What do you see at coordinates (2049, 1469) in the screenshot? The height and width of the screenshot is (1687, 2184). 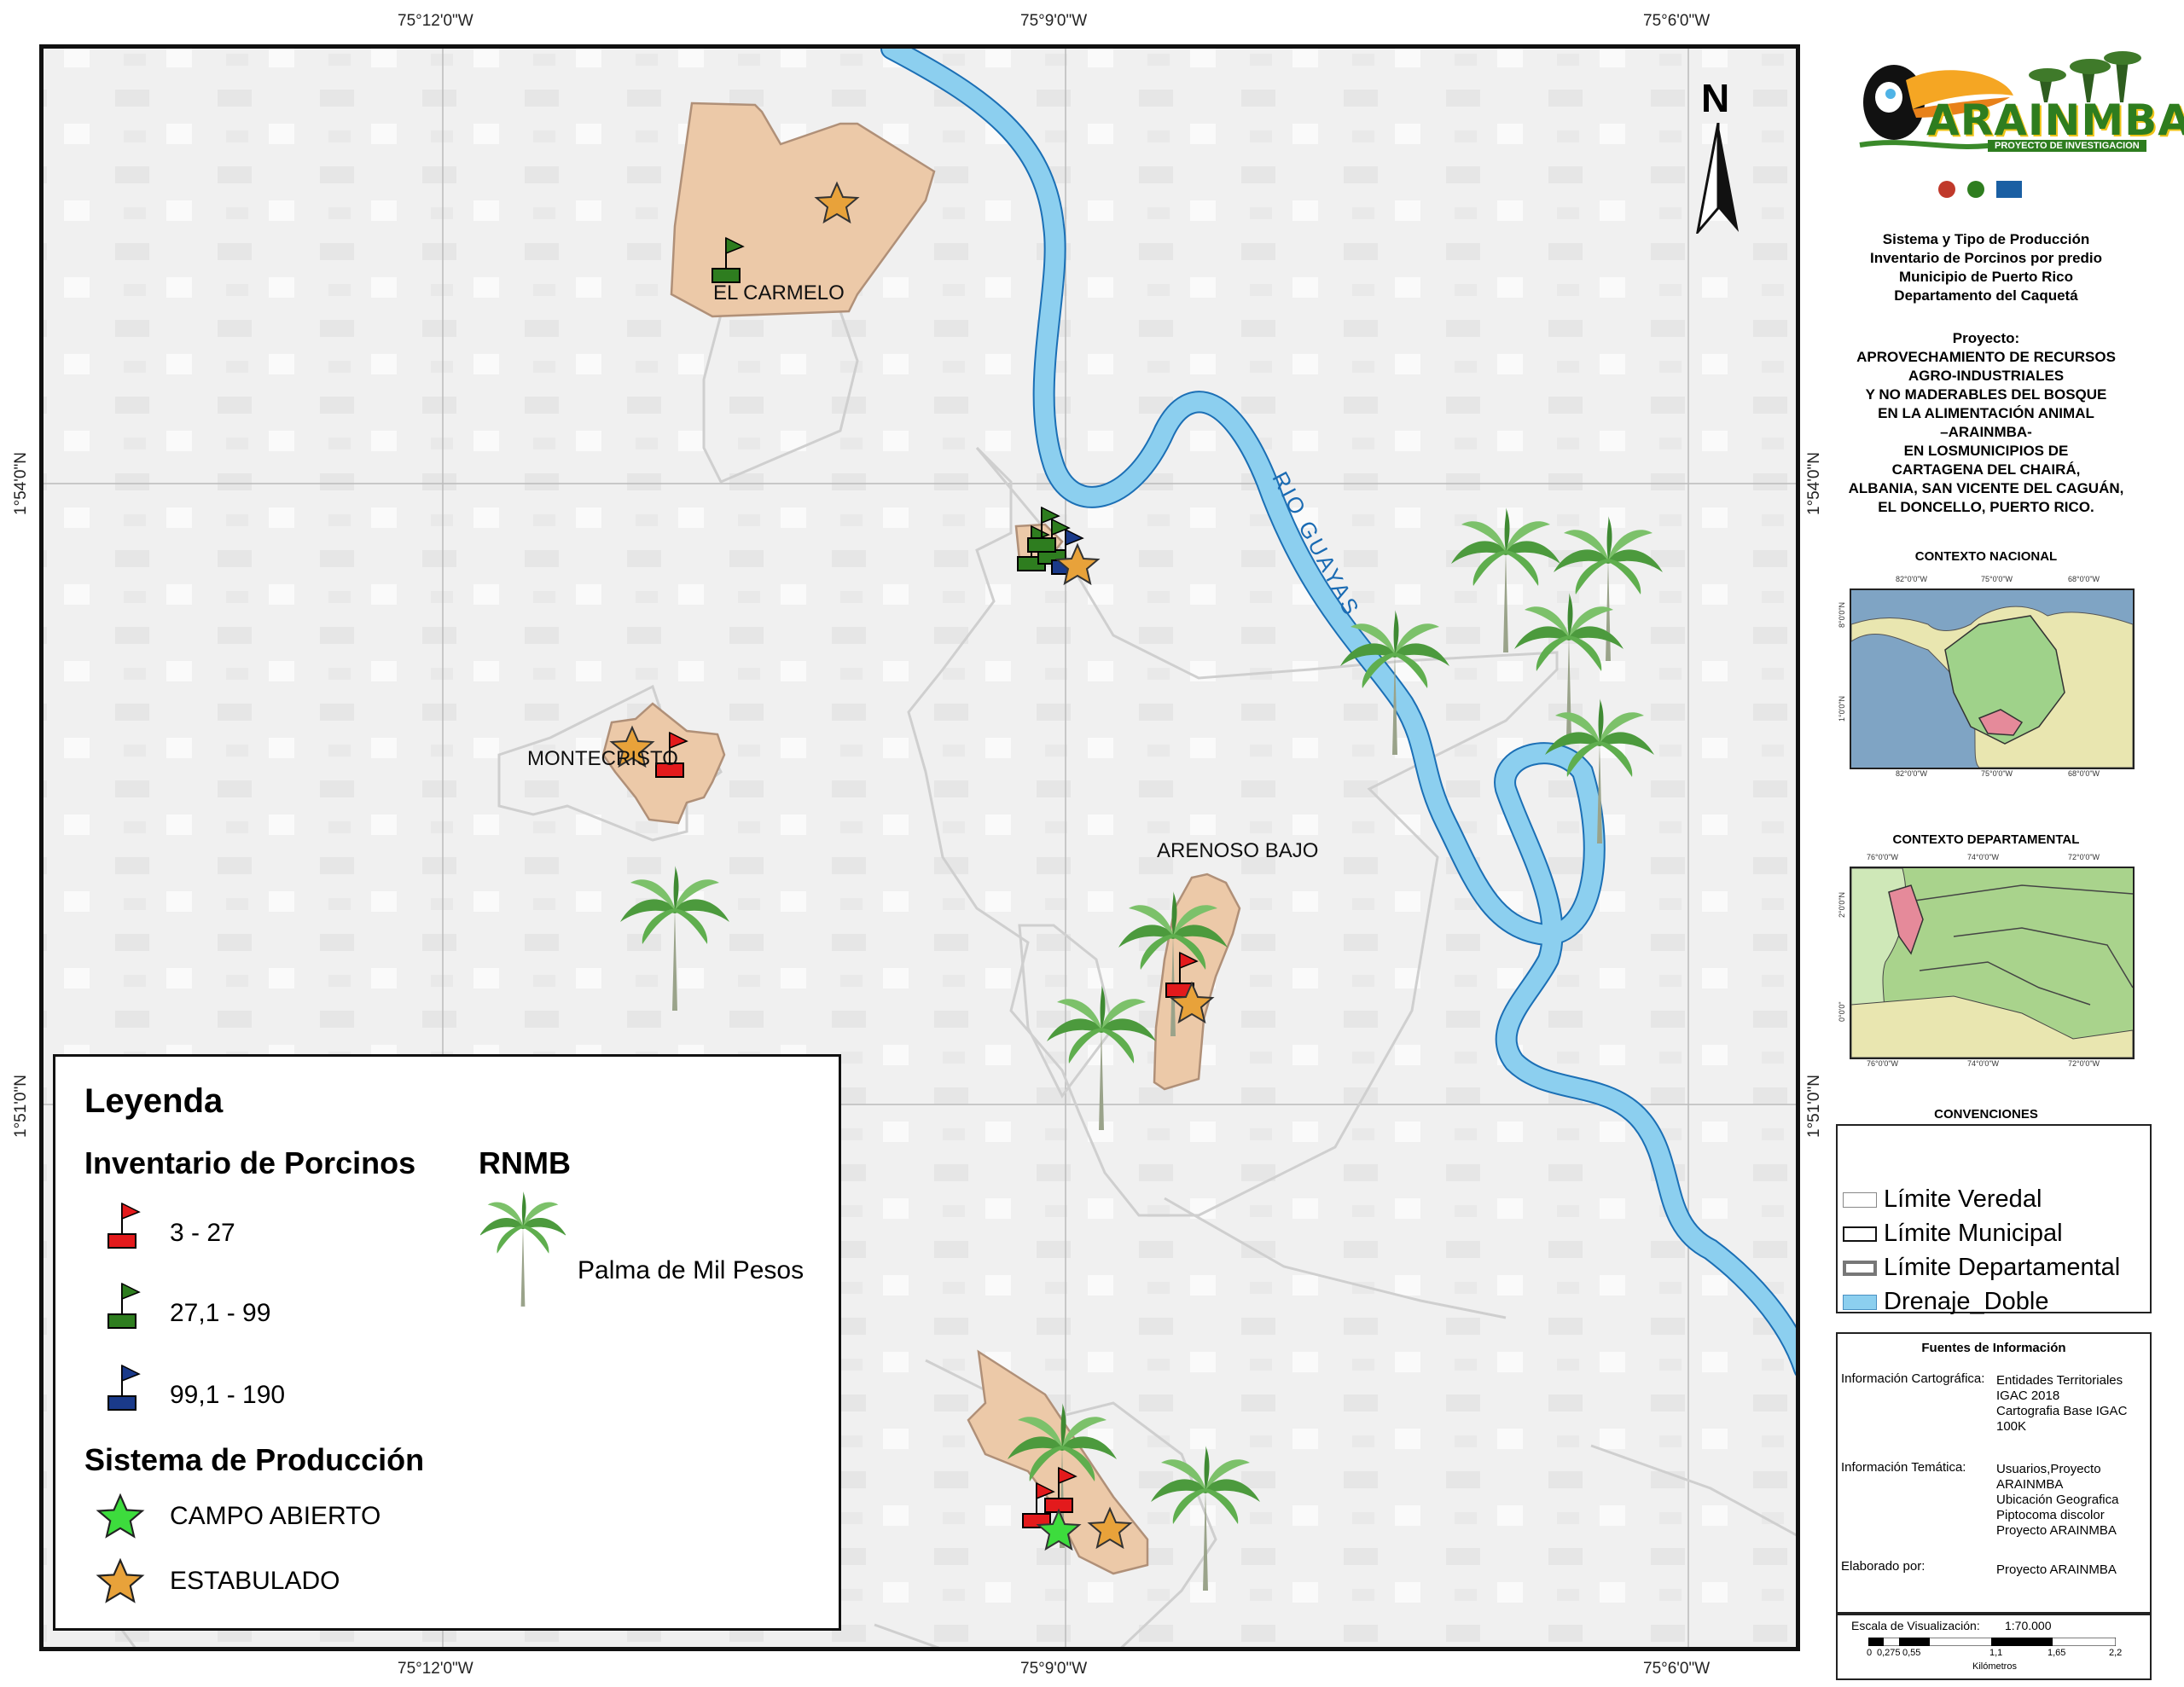 I see `fuente-value-2a: Usuarios,Proyecto` at bounding box center [2049, 1469].